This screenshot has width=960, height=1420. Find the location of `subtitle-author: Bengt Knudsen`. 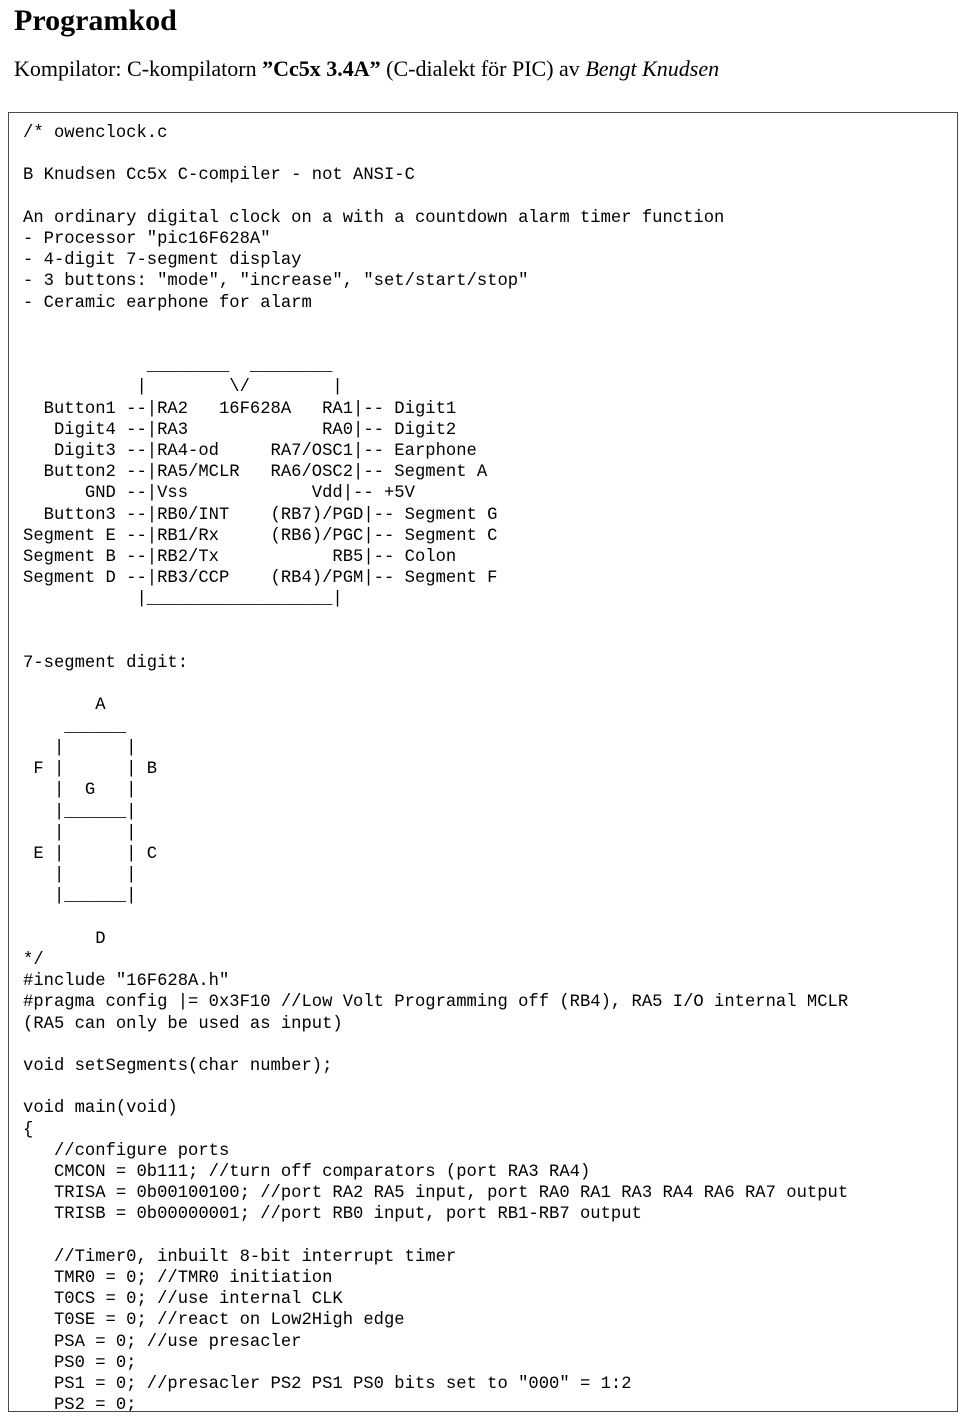

subtitle-author: Bengt Knudsen is located at coordinates (652, 68).